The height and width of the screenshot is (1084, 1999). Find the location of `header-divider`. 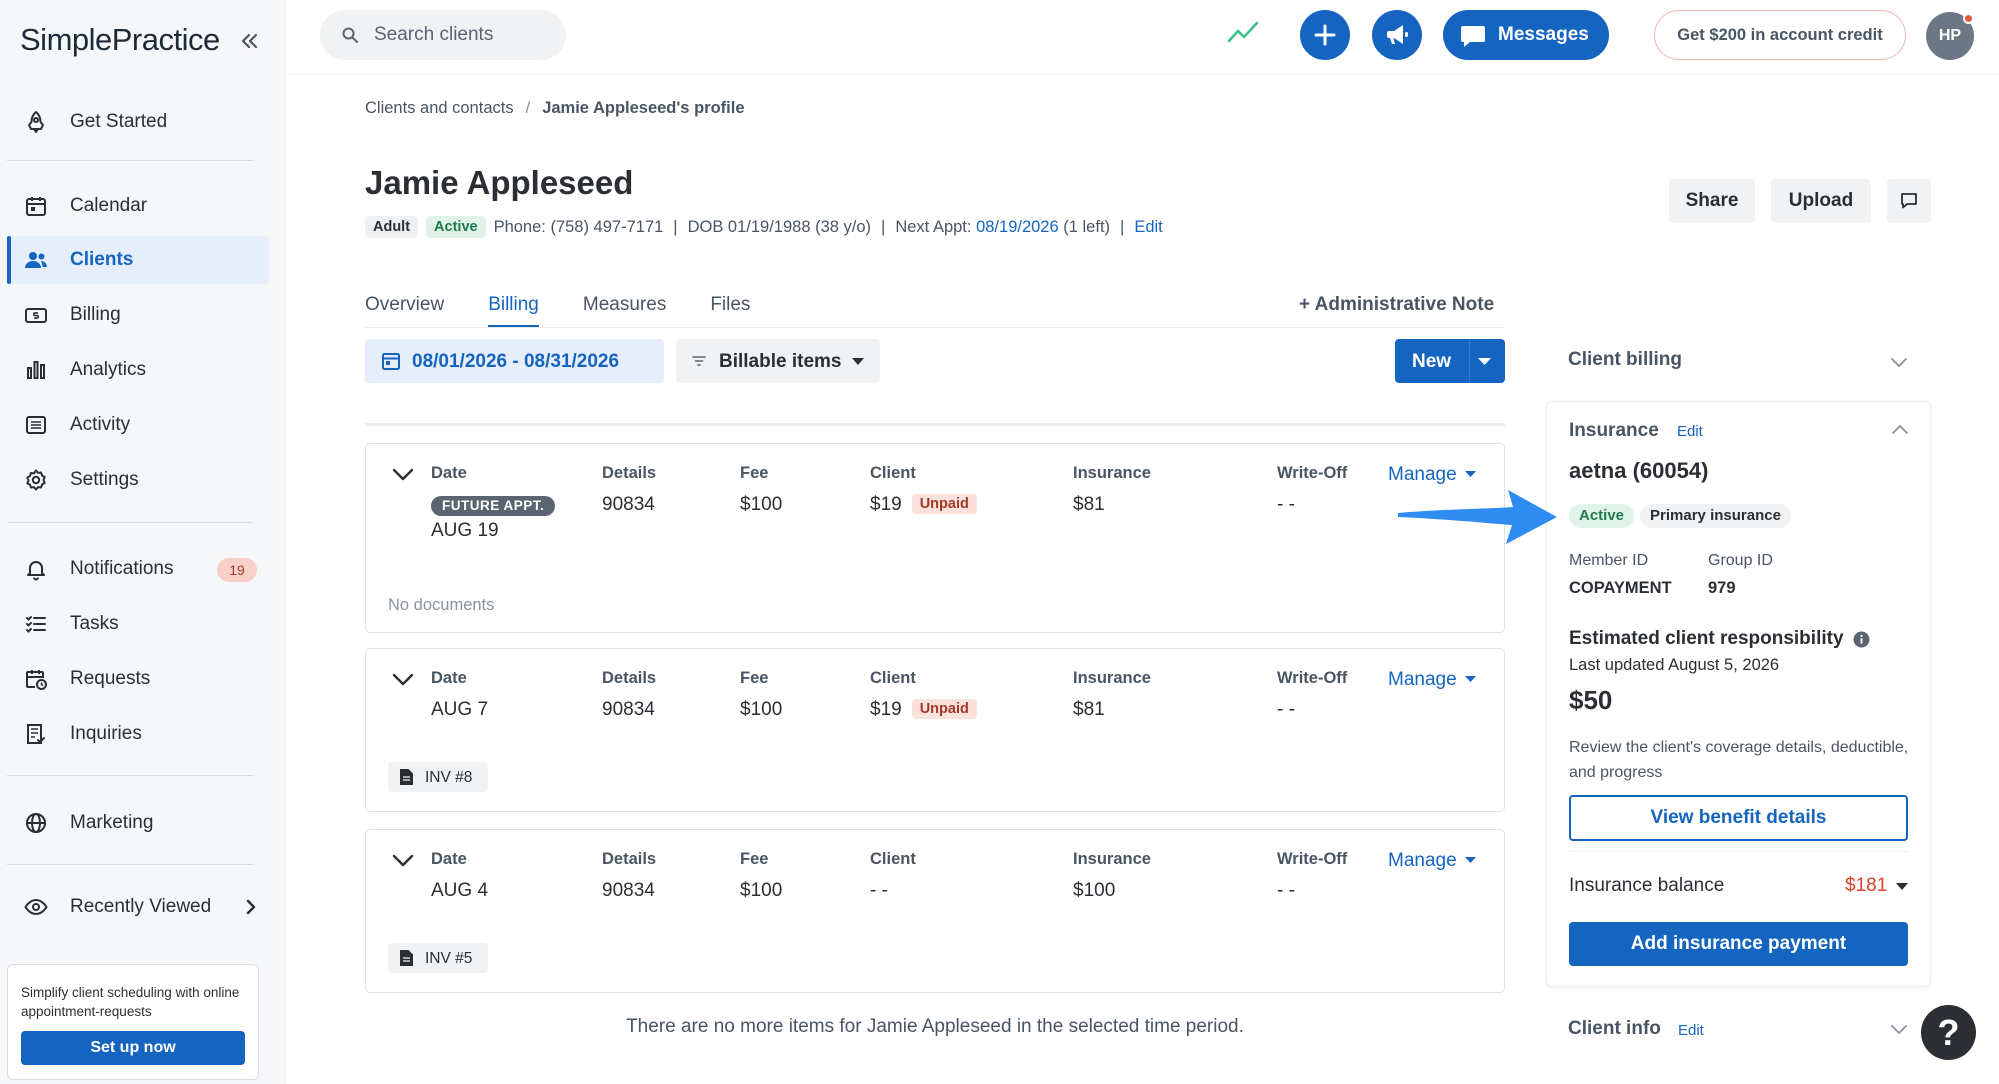

header-divider is located at coordinates (1143, 74).